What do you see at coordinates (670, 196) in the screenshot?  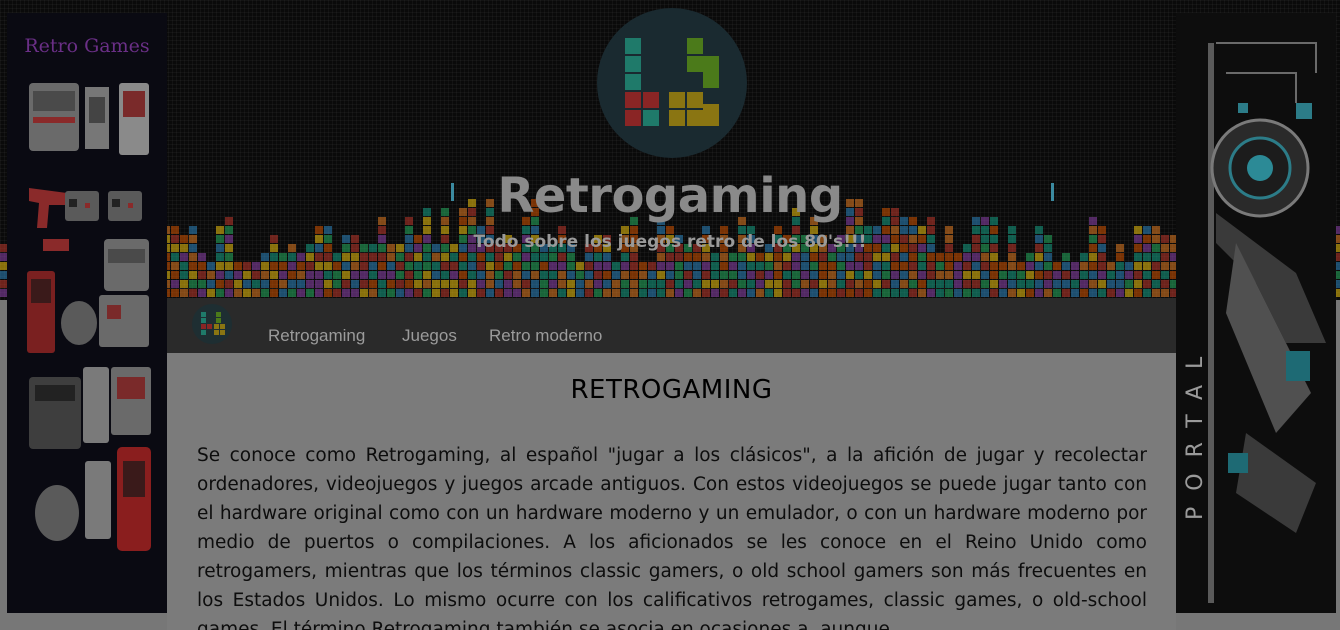 I see `site-title: Retrogaming` at bounding box center [670, 196].